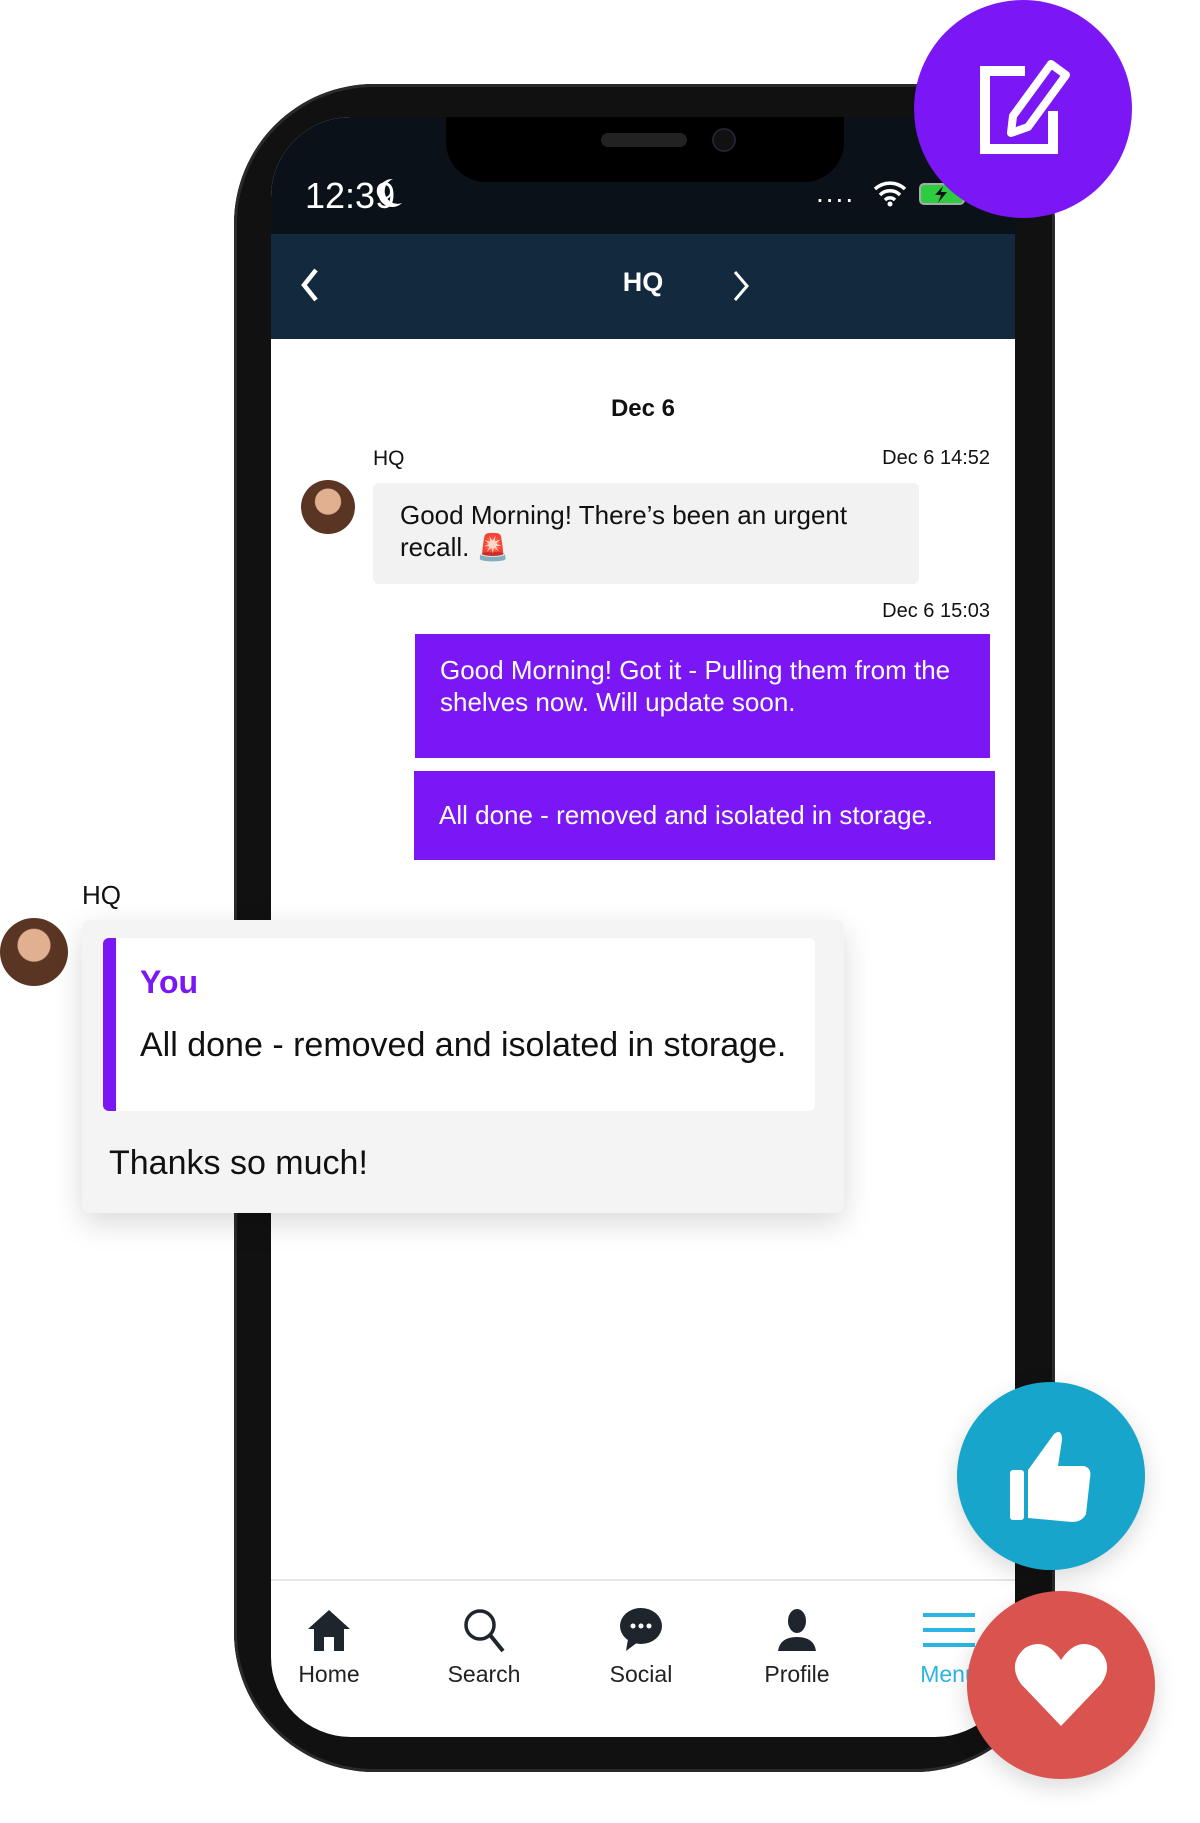 The width and height of the screenshot is (1200, 1823). I want to click on chat-header: HQ, so click(643, 286).